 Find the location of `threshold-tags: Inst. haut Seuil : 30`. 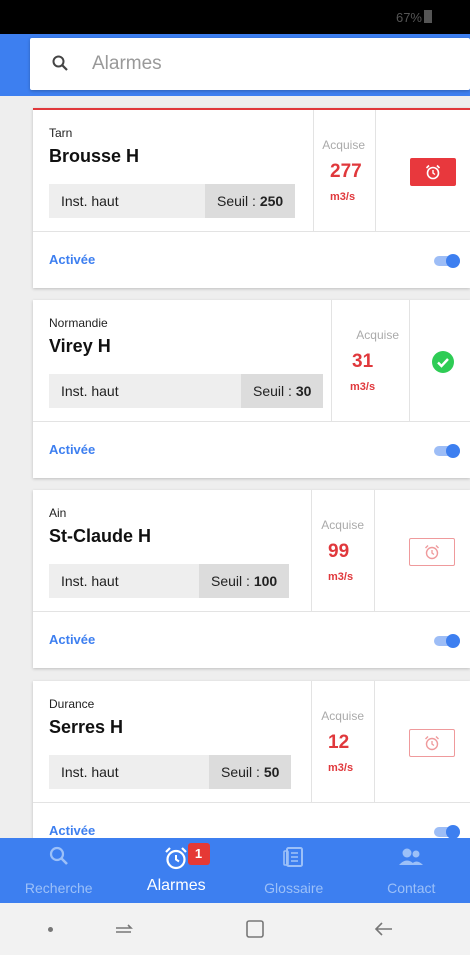

threshold-tags: Inst. haut Seuil : 30 is located at coordinates (186, 391).